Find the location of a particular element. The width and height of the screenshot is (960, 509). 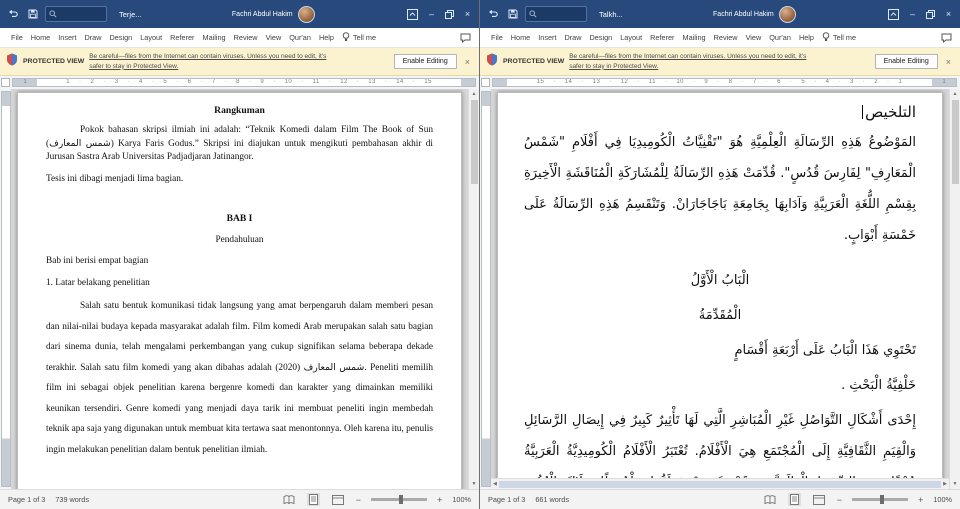

chapter-subheading: الْمُقَدِّمَةُ is located at coordinates (720, 315).